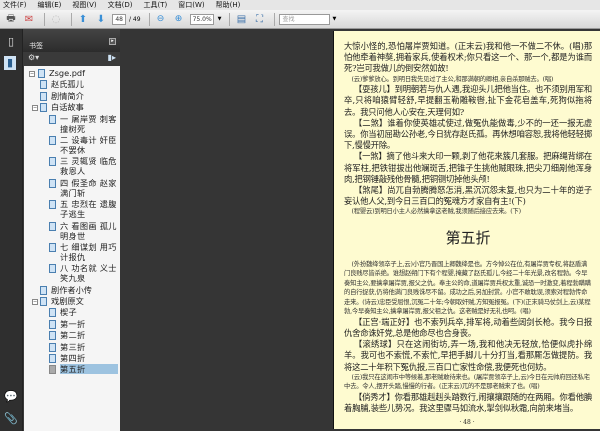 The width and height of the screenshot is (600, 431). Describe the element at coordinates (305, 19) in the screenshot. I see `search-input: 查找` at that location.